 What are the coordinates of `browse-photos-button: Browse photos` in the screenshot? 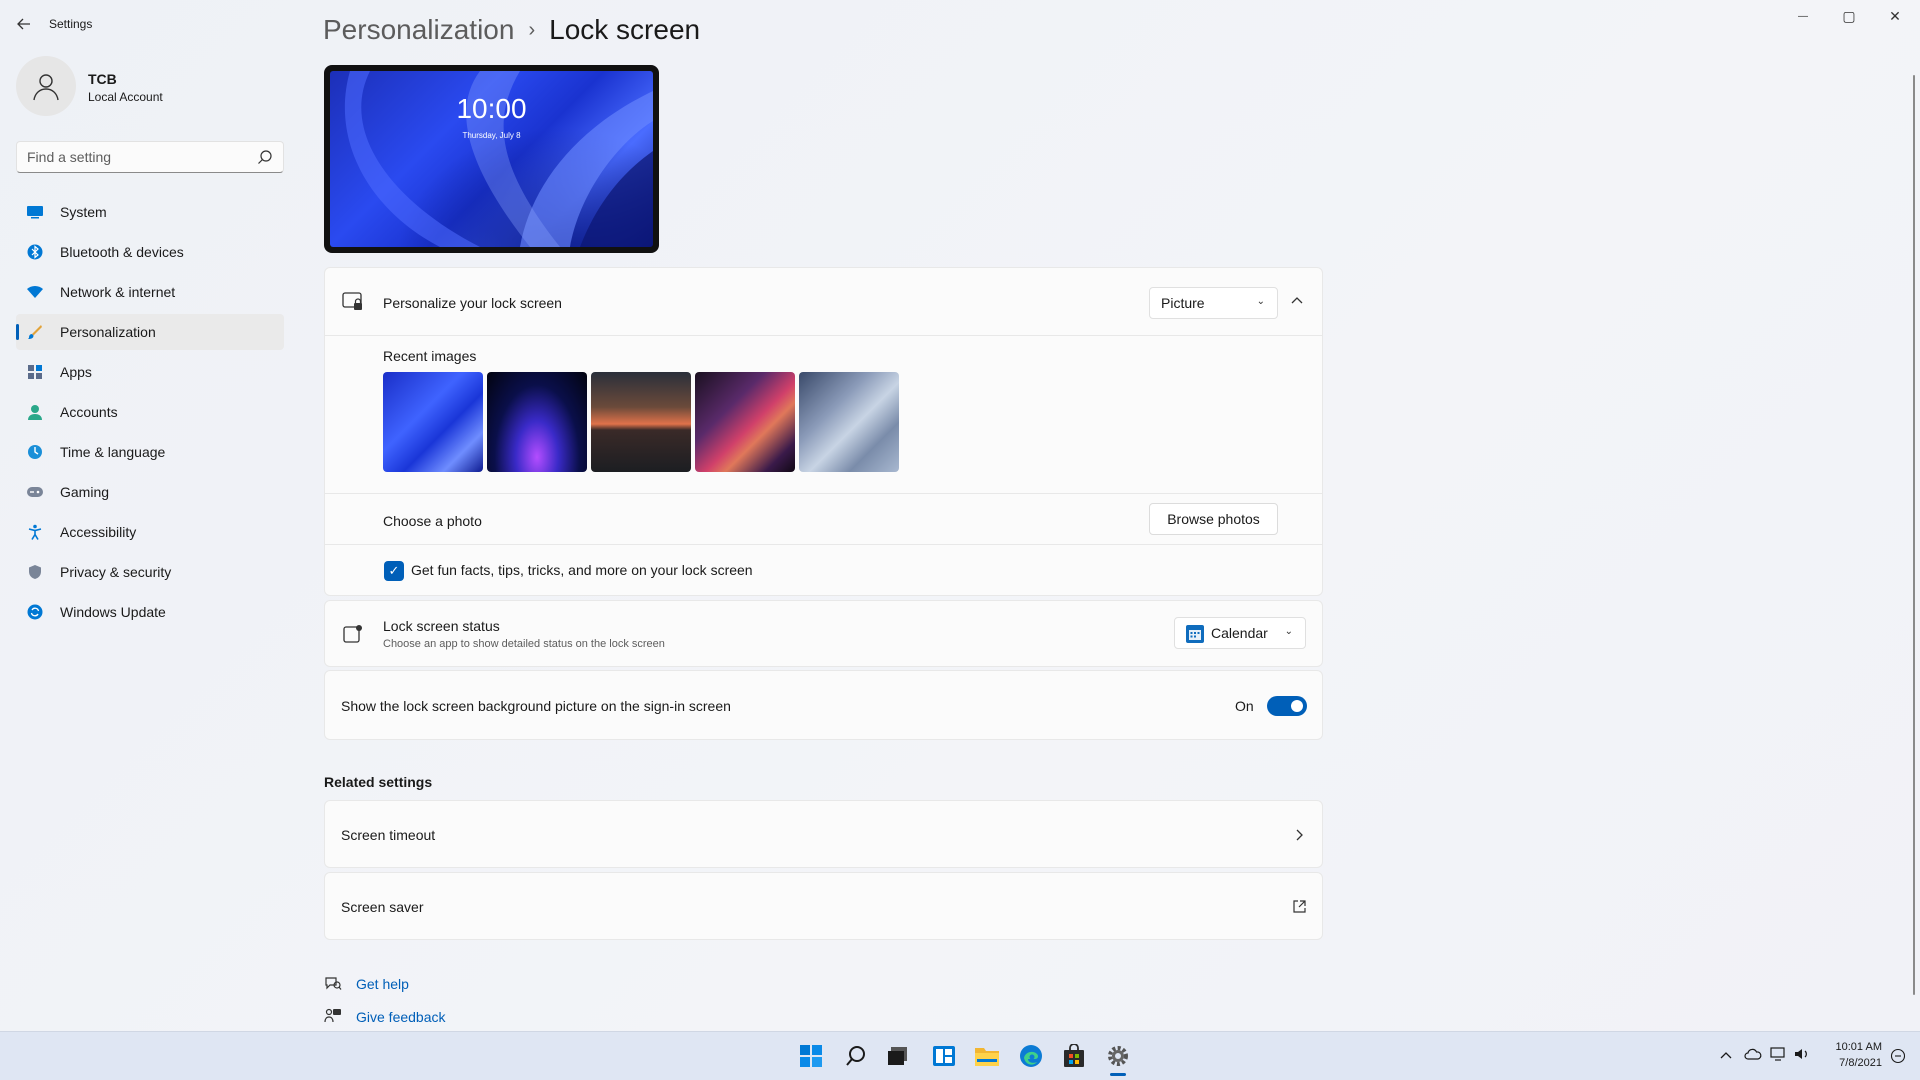 It's located at (1213, 519).